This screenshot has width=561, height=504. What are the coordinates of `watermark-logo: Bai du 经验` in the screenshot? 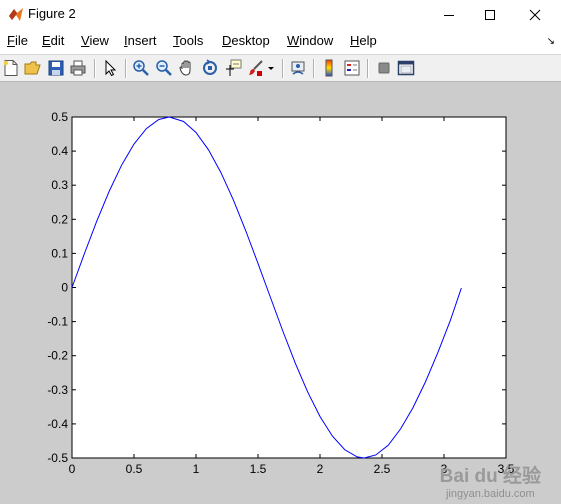 It's located at (490, 476).